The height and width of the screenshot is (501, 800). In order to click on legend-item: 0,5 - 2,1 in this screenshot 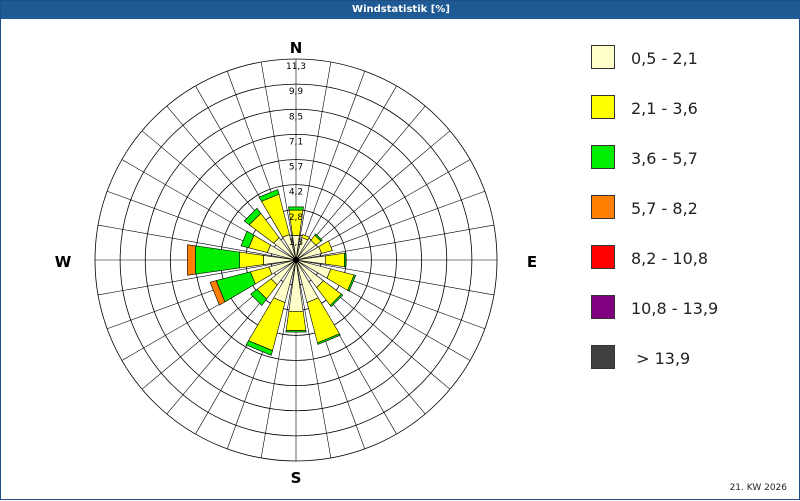, I will do `click(691, 59)`.